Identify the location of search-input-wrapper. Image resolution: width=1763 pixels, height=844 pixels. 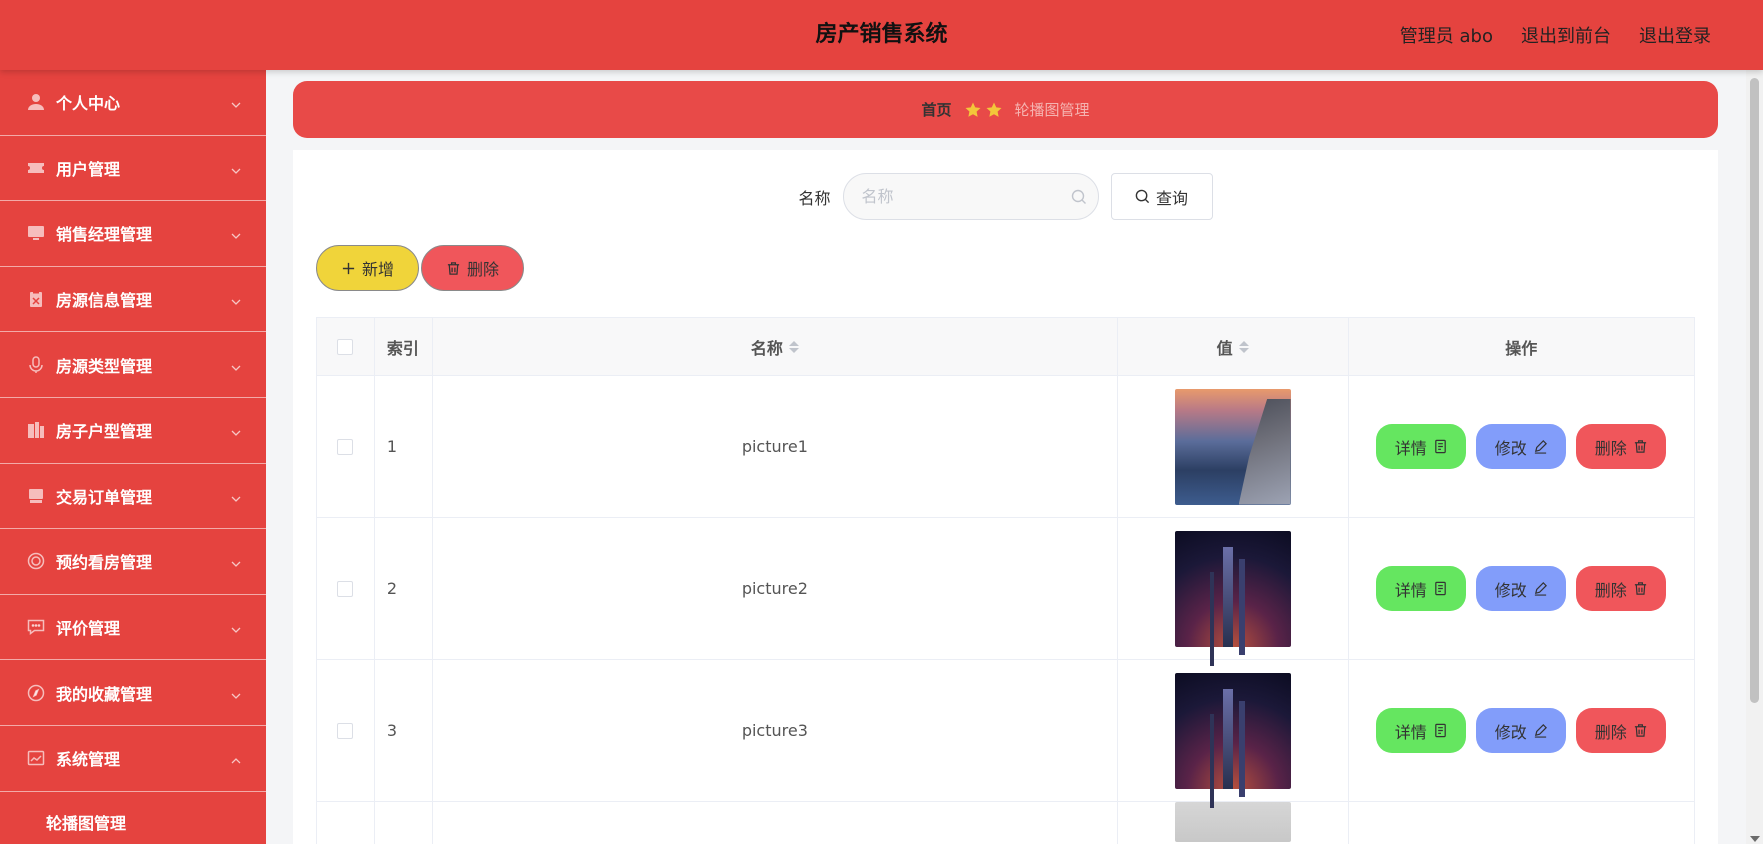
(970, 196).